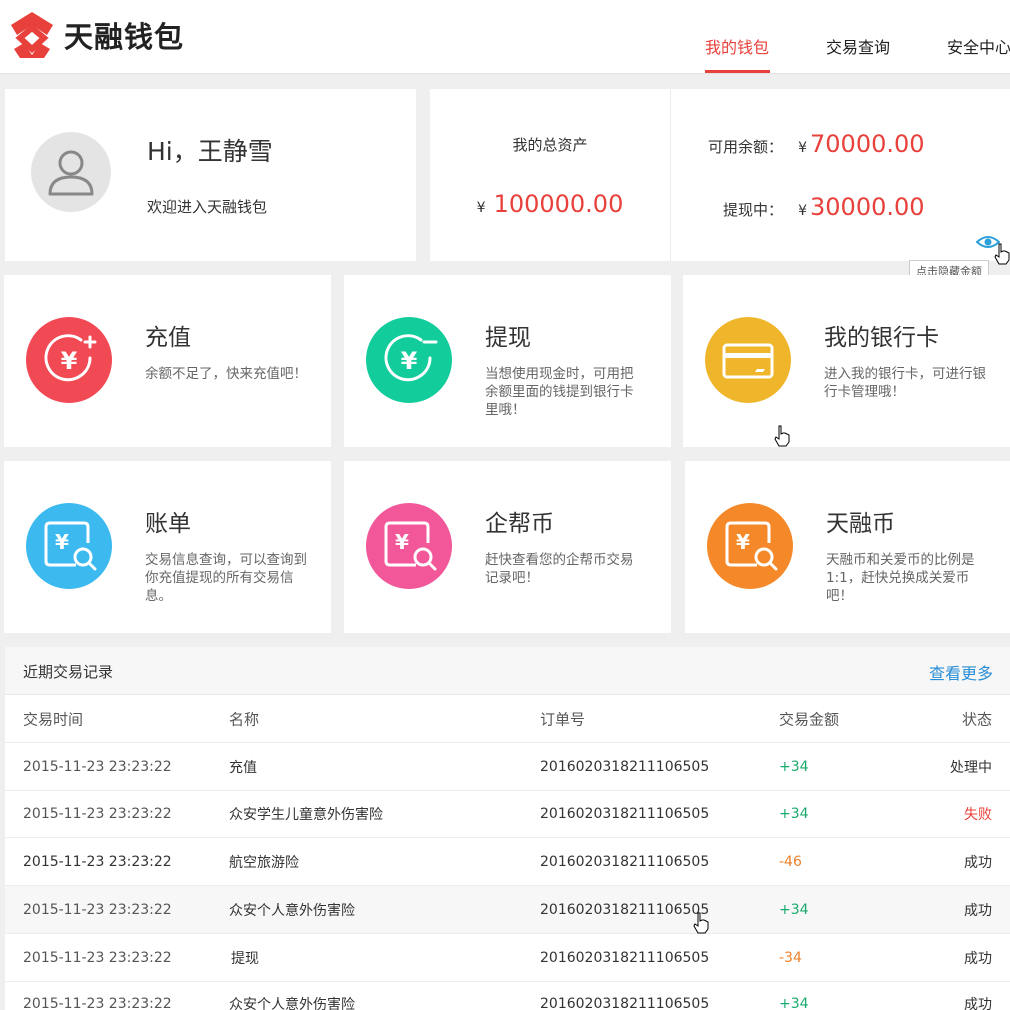  I want to click on transaction-name: 提现, so click(245, 958).